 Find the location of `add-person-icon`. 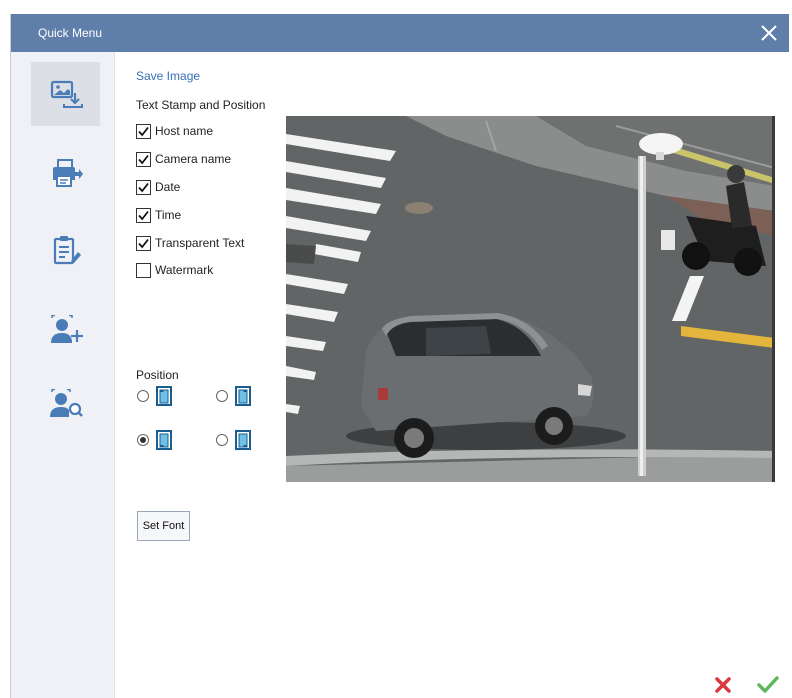

add-person-icon is located at coordinates (66, 329).